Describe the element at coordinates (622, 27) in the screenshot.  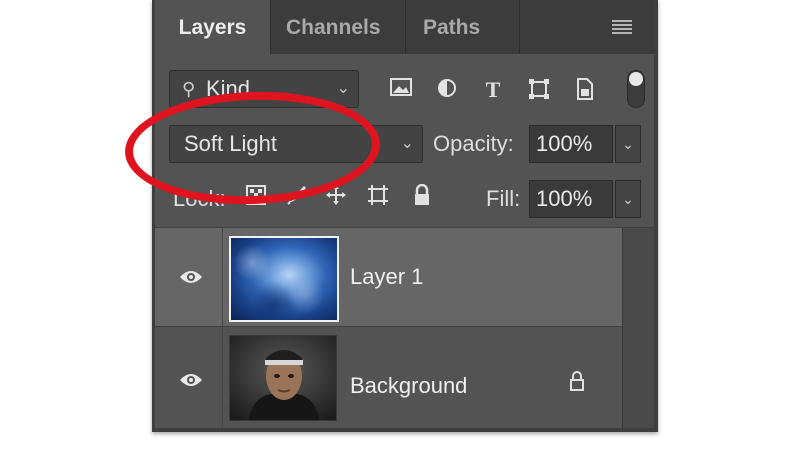
I see `panel-menu-icon` at that location.